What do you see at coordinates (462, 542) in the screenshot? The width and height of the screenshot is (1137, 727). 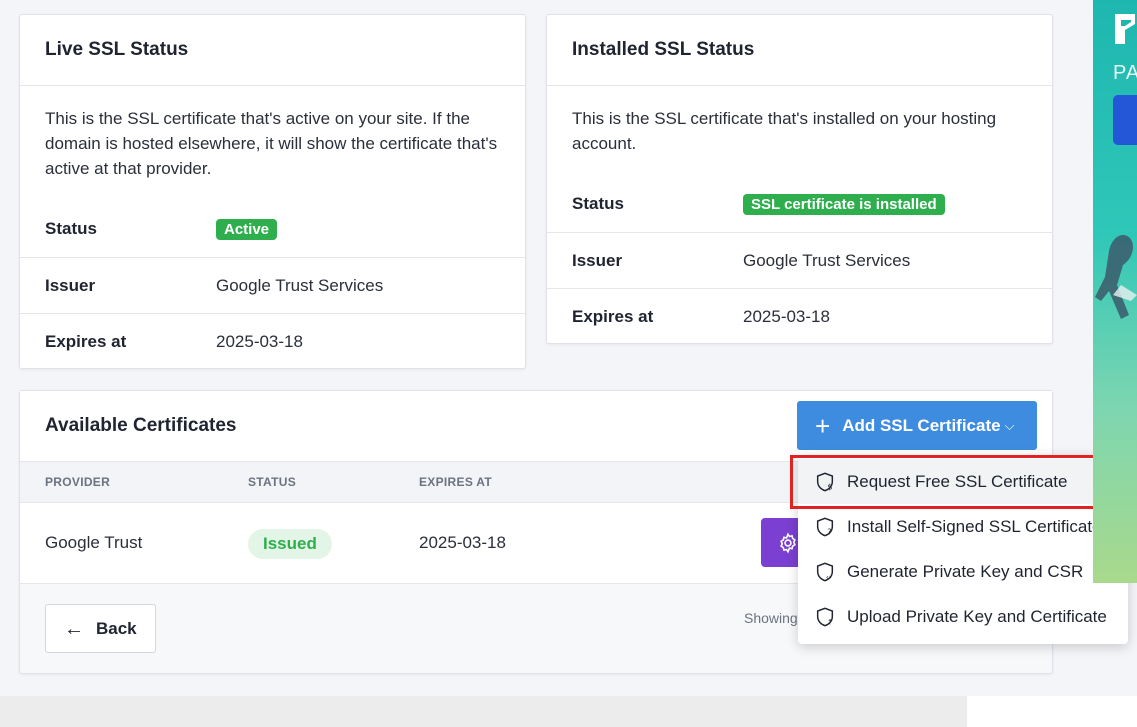 I see `row-expires: 2025-03-18` at bounding box center [462, 542].